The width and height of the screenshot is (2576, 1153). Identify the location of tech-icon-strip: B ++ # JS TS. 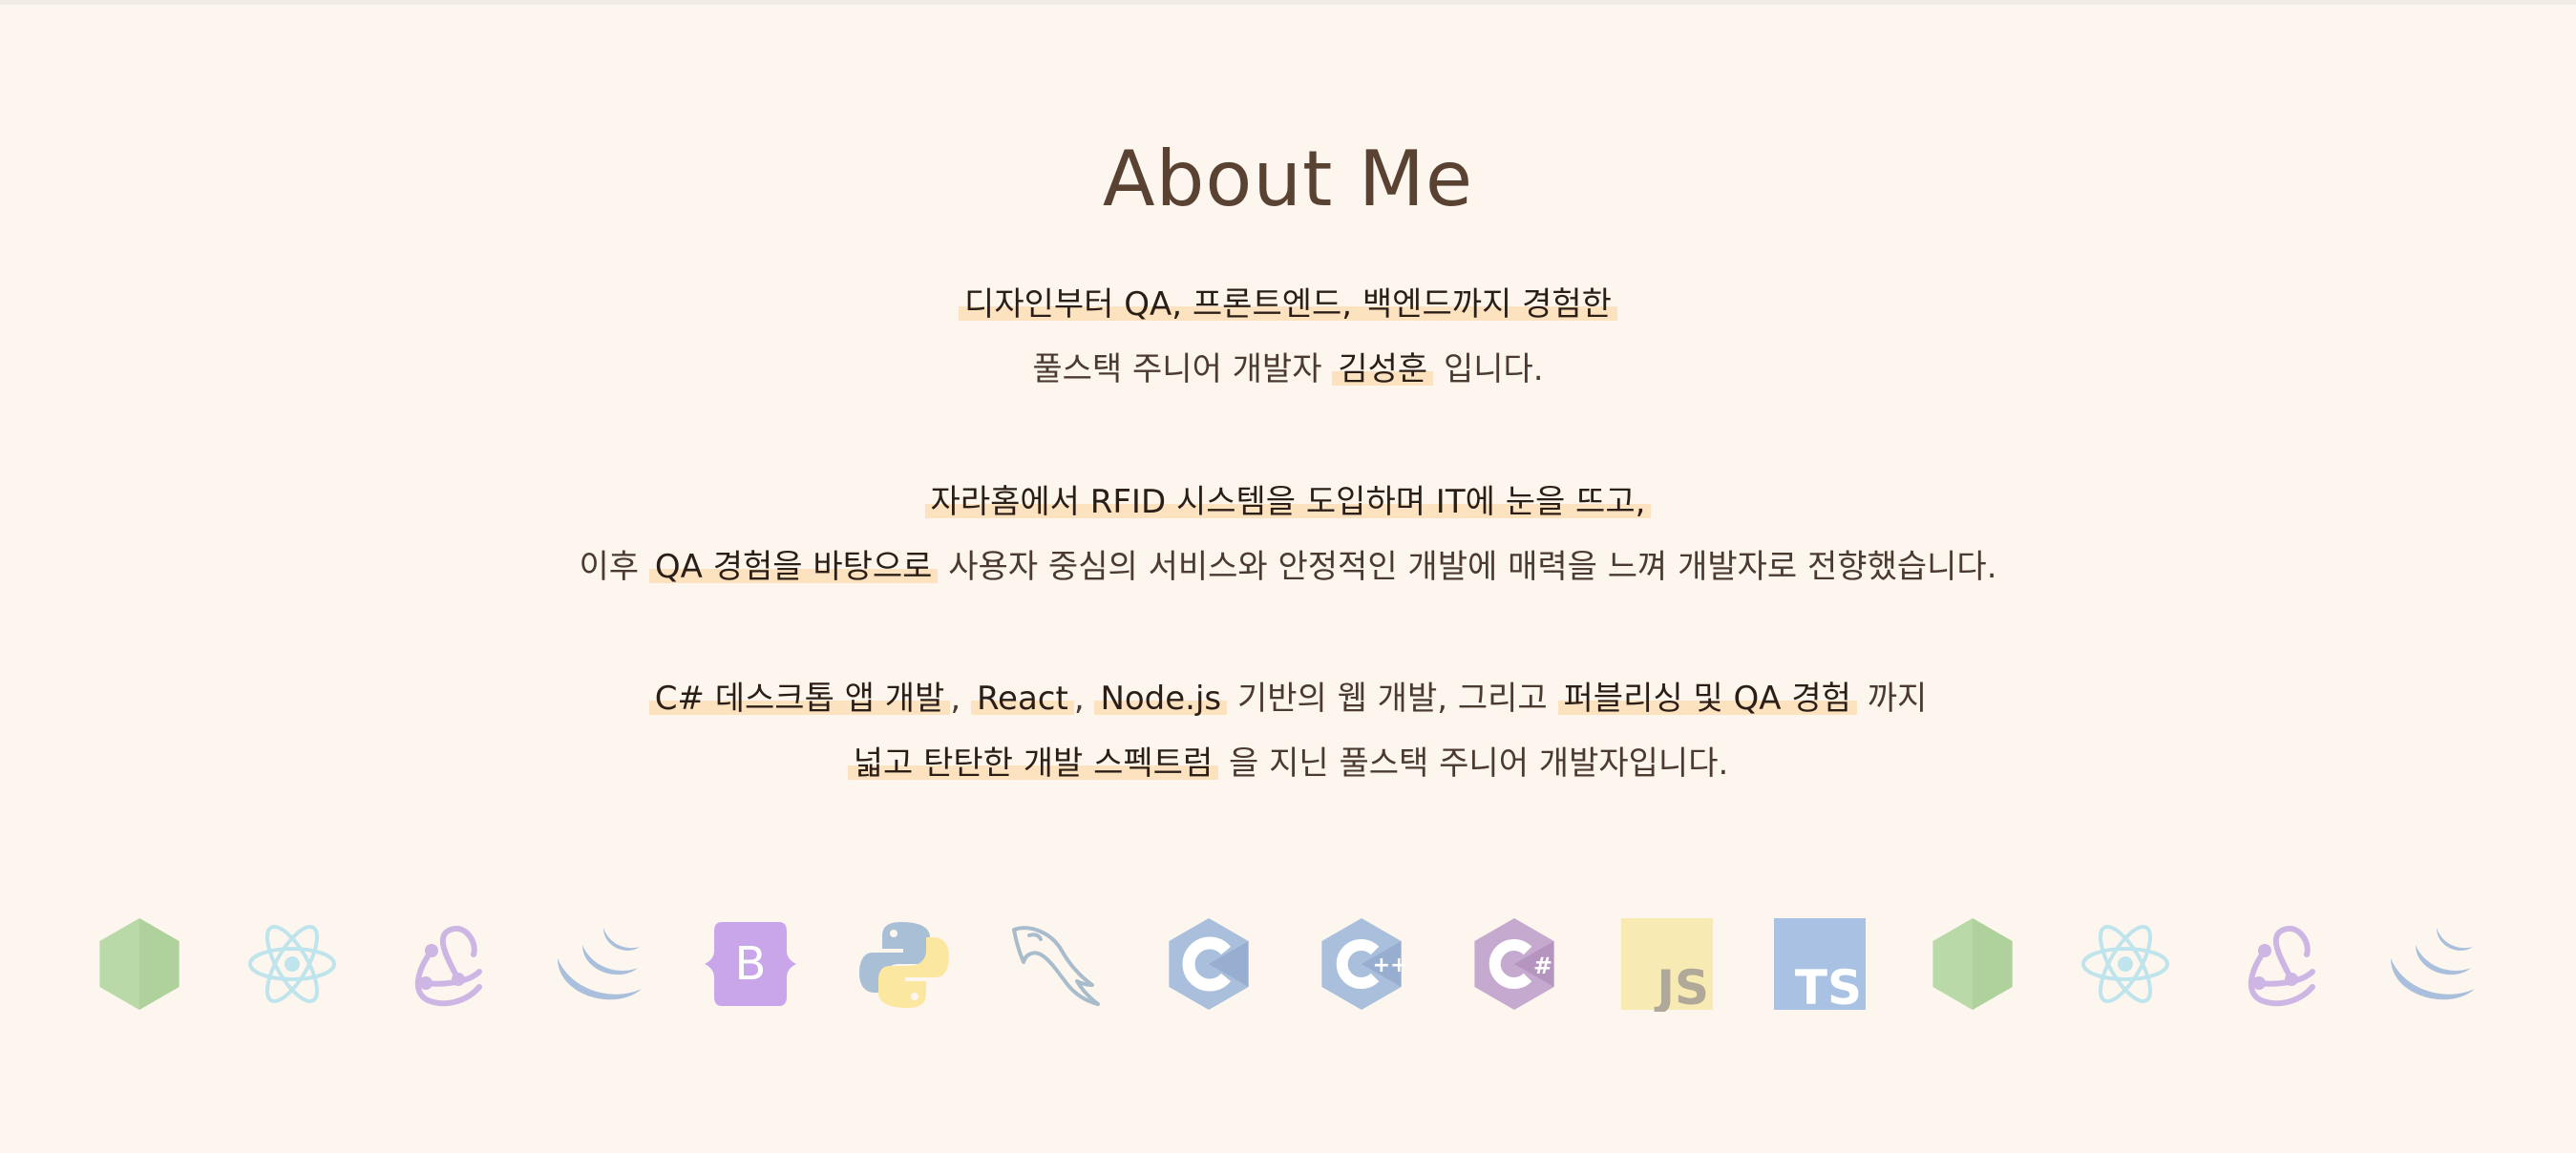
(1288, 968).